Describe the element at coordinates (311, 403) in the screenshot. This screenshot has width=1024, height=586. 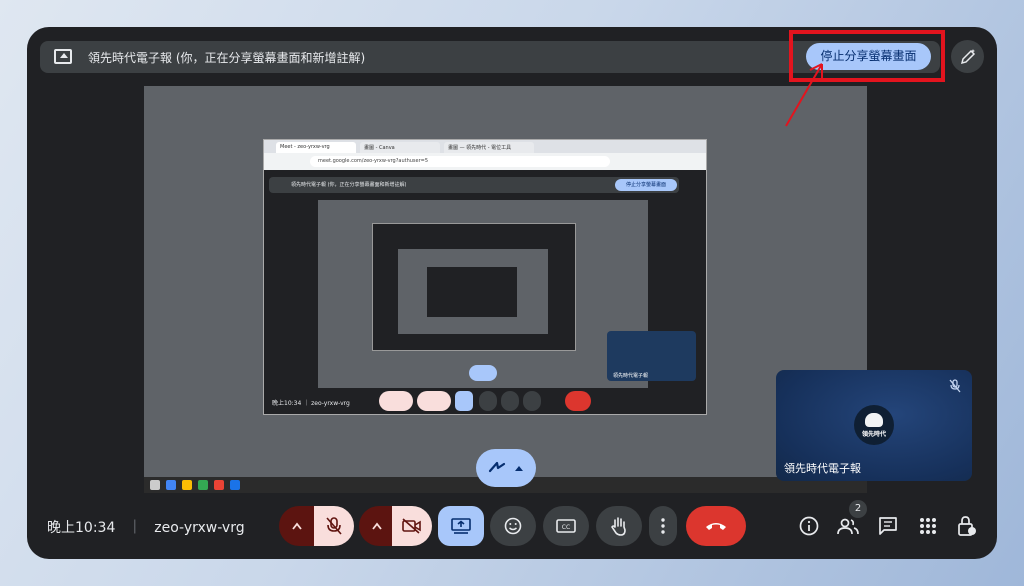
I see `nested-time-label: 晚上10:34 ｜ zeo-yrxw-vrg` at that location.